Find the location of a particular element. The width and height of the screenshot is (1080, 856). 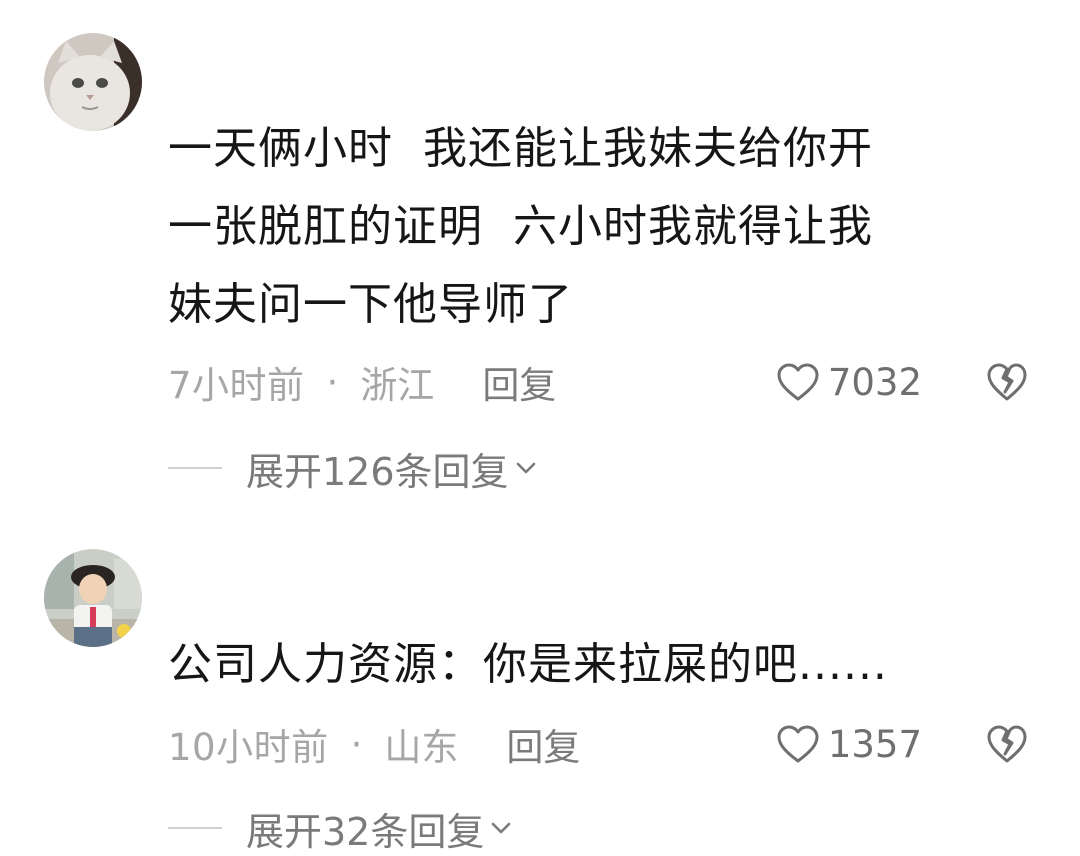

chevron-down-icon is located at coordinates (501, 828).